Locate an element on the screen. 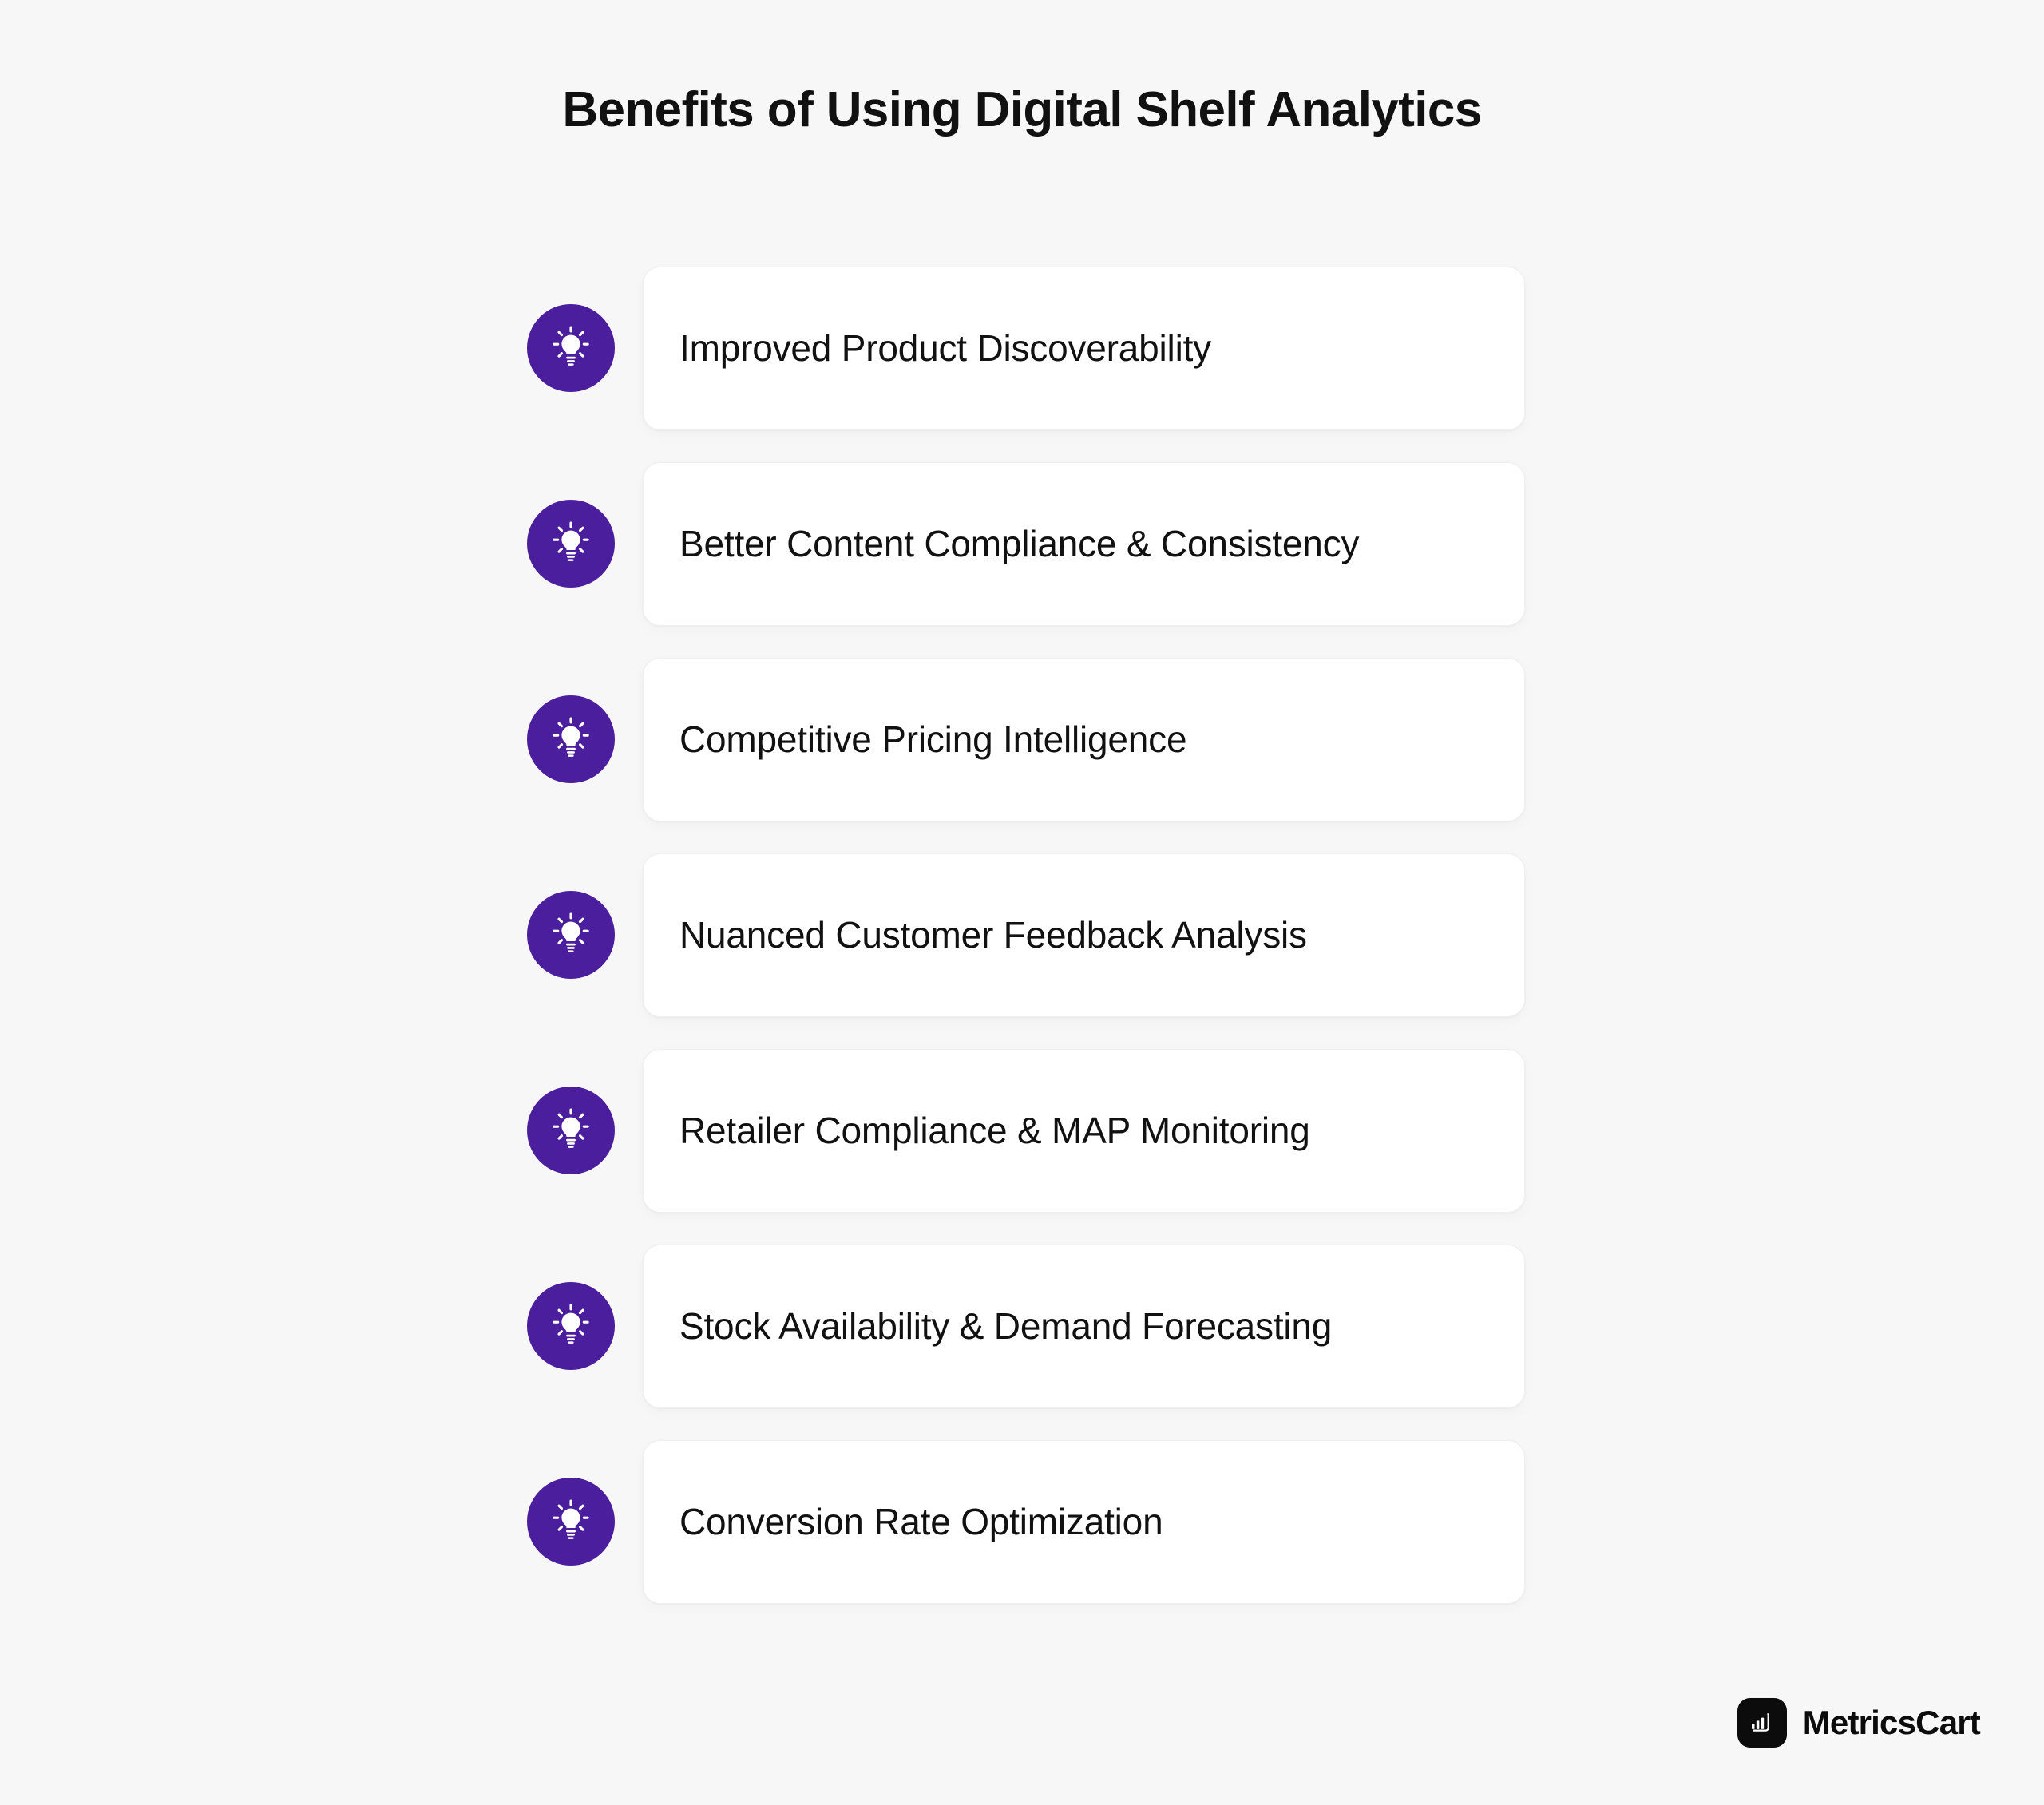 The image size is (2044, 1805). benefit-label: Better Content Compliance & Consistency is located at coordinates (1019, 543).